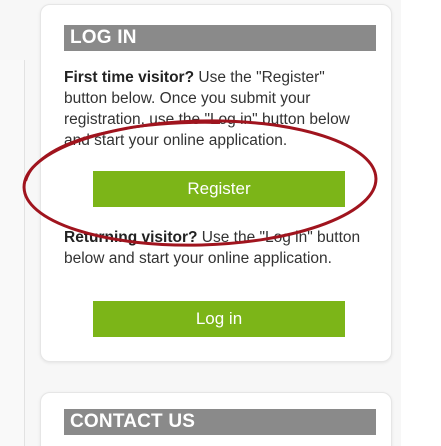 The height and width of the screenshot is (446, 441). What do you see at coordinates (12, 253) in the screenshot?
I see `left-divider` at bounding box center [12, 253].